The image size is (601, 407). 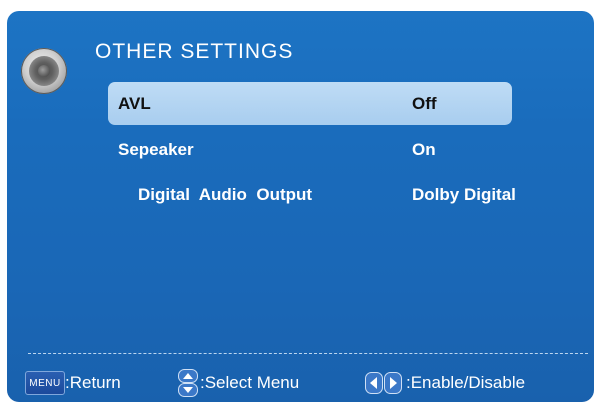 What do you see at coordinates (464, 194) in the screenshot?
I see `menu-item-value: Dolby Digital` at bounding box center [464, 194].